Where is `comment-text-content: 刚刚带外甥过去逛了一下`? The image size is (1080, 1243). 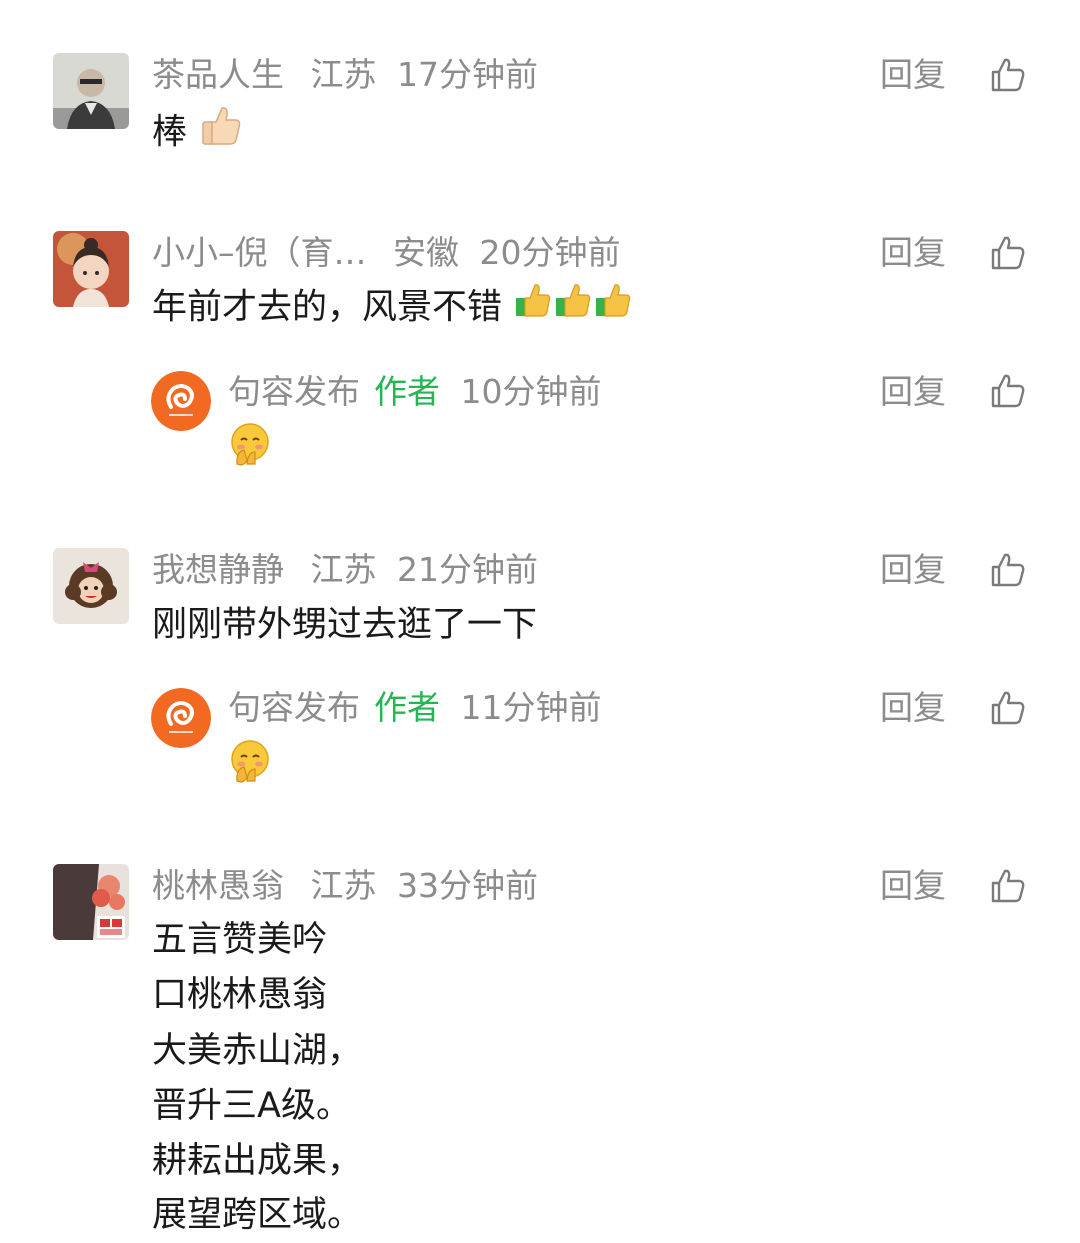 comment-text-content: 刚刚带外甥过去逛了一下 is located at coordinates (345, 625).